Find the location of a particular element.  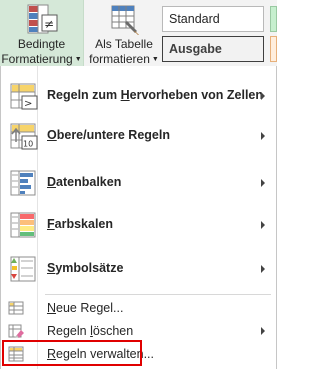

conditional-formatting-icon: ≠ is located at coordinates (42, 19).